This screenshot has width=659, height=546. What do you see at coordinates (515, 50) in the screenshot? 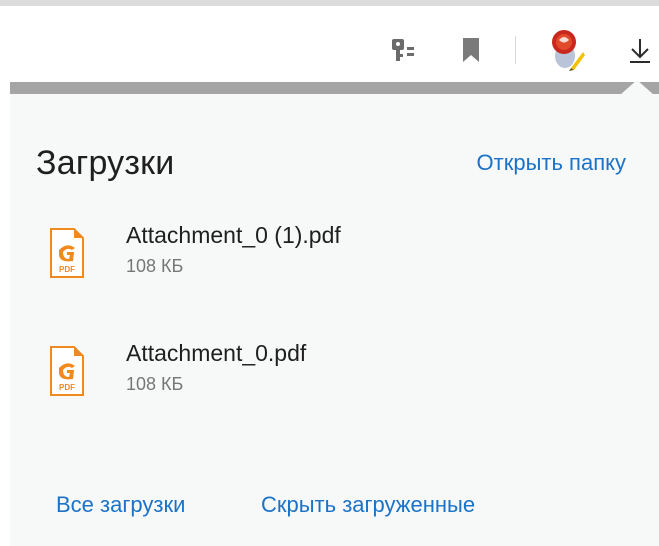
I see `toolbar-separator` at bounding box center [515, 50].